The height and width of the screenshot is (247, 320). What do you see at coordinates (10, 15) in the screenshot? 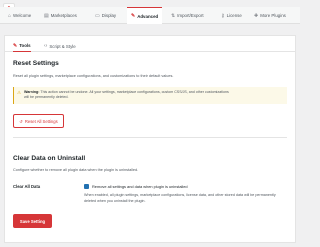
I see `home-icon: ⌂` at bounding box center [10, 15].